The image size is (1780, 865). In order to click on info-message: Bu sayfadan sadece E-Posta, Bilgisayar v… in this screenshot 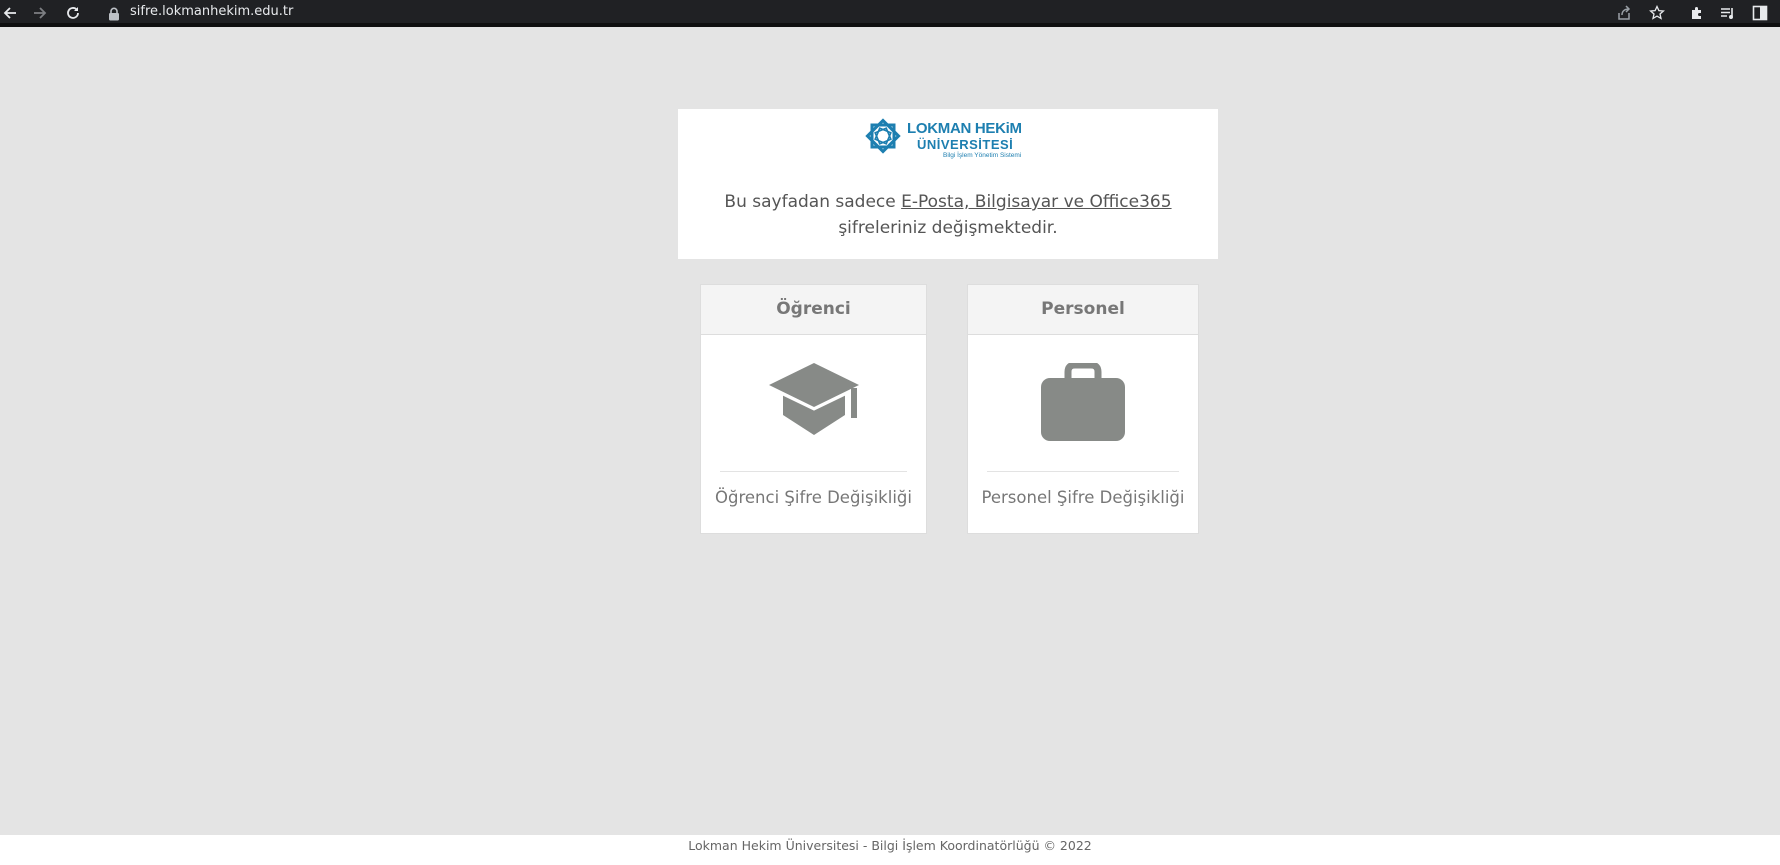, I will do `click(948, 215)`.